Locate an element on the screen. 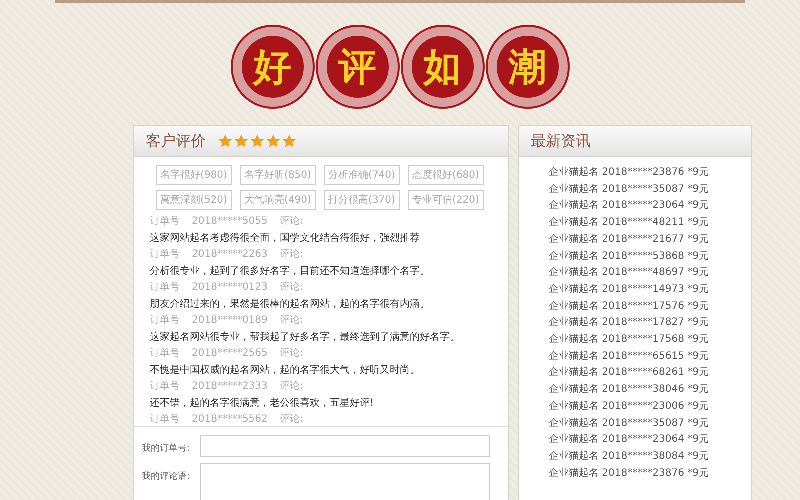 The height and width of the screenshot is (500, 800). field-label: 我的订单号: is located at coordinates (167, 448).